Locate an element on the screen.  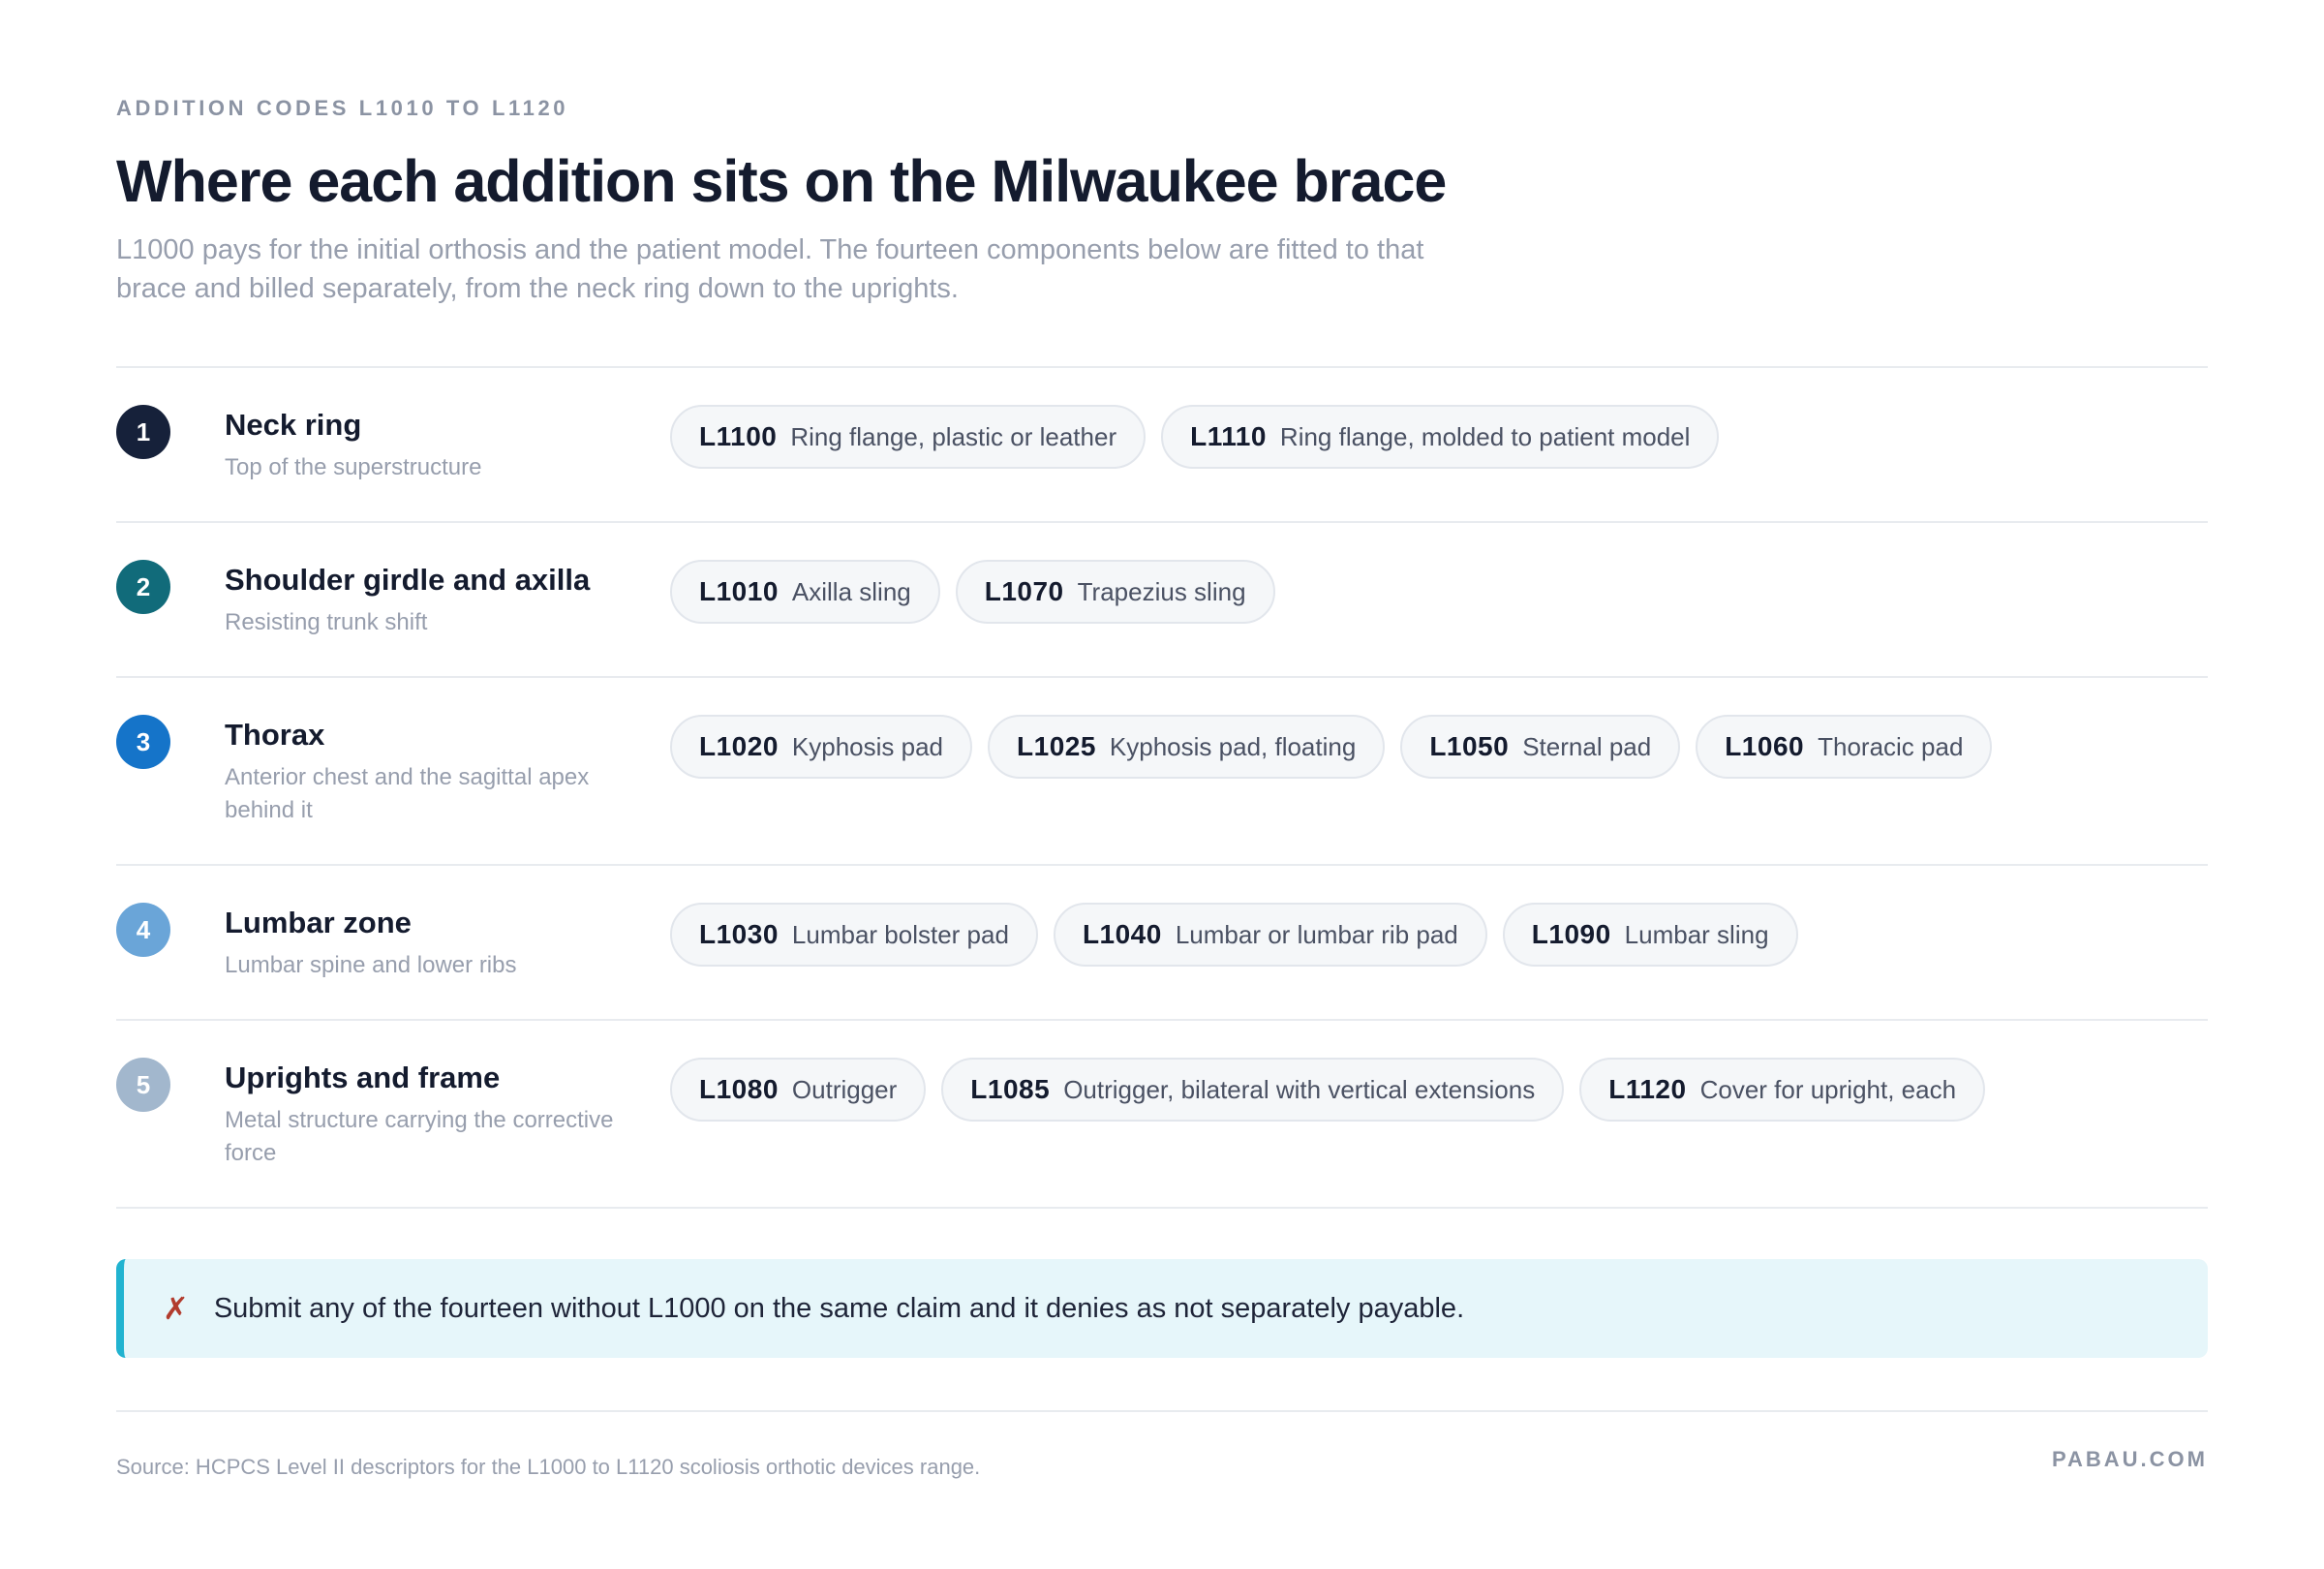
code-pill: L1060 Thoracic pad is located at coordinates (1845, 747).